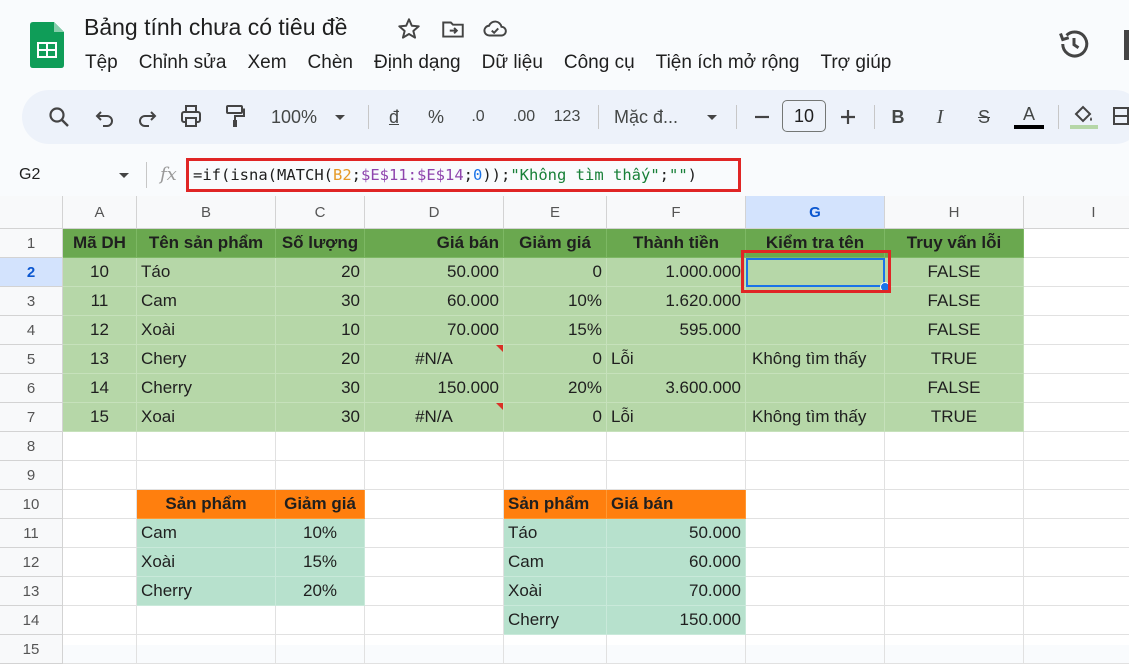  Describe the element at coordinates (31, 591) in the screenshot. I see `row-header-13: 13` at that location.